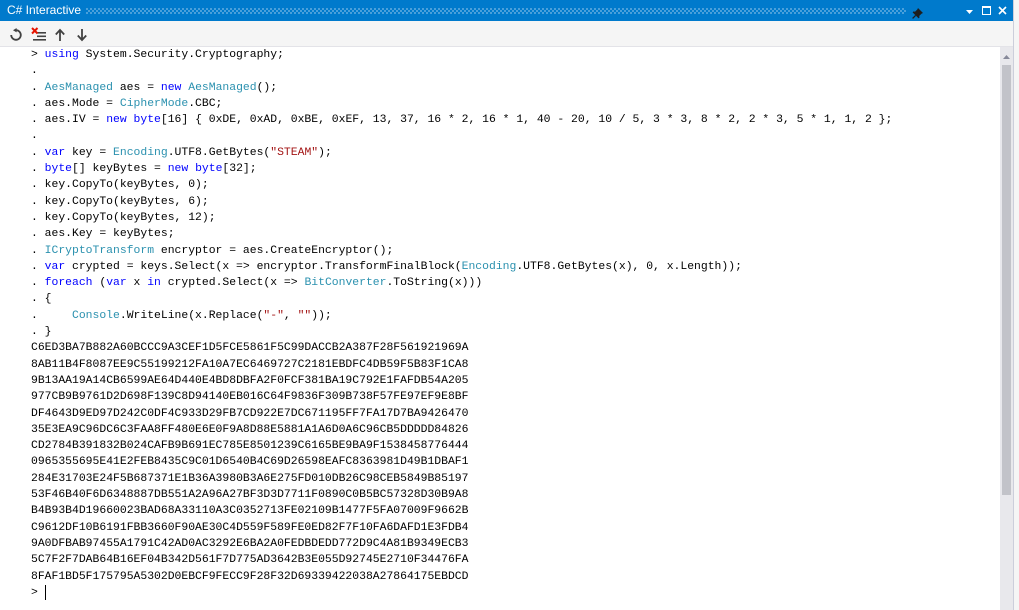  I want to click on reset-button, so click(16, 34).